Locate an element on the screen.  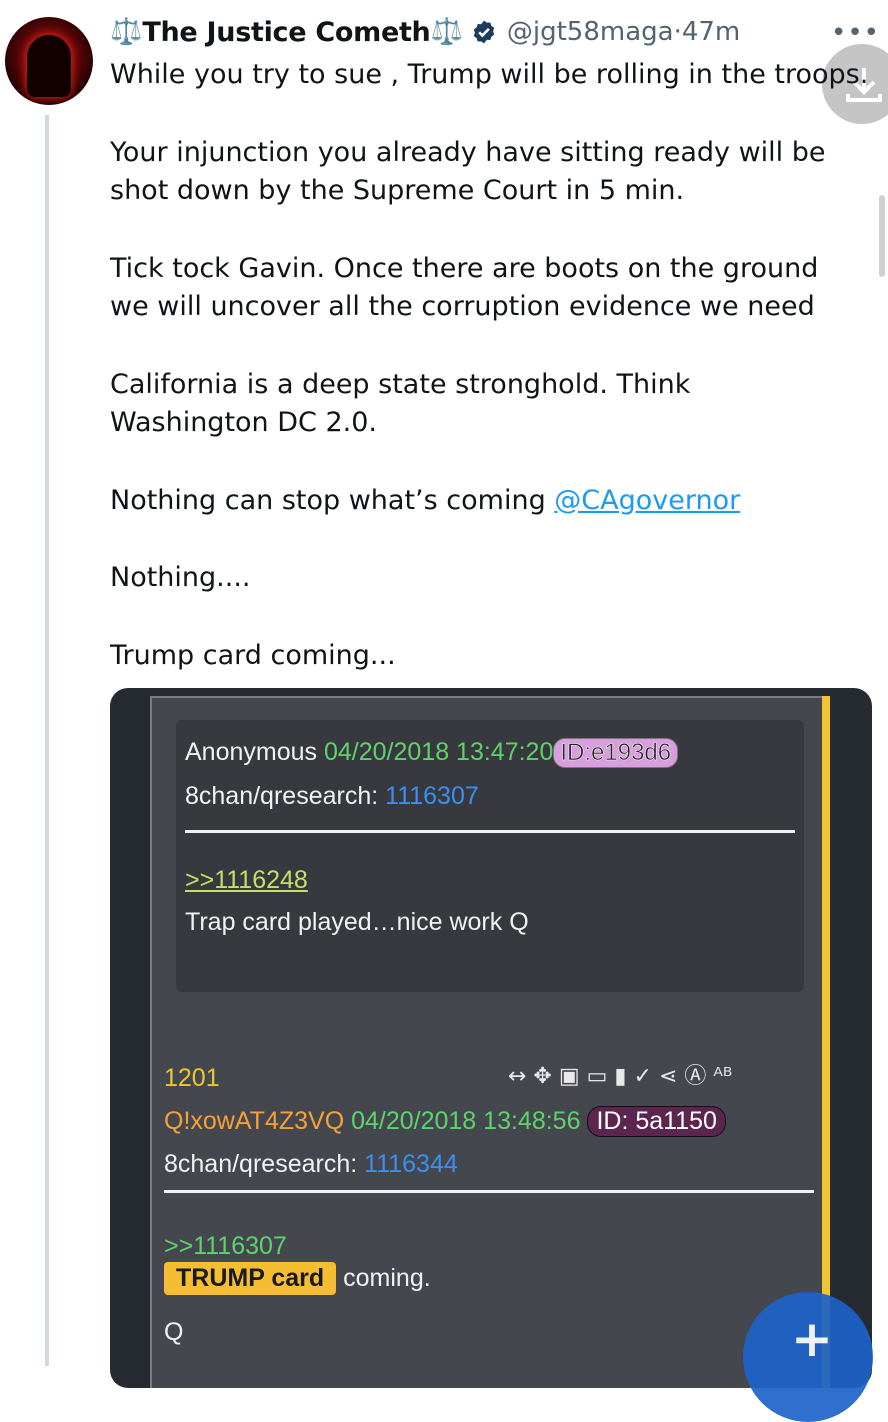
q-post-body: TRUMP card coming. is located at coordinates (297, 1278).